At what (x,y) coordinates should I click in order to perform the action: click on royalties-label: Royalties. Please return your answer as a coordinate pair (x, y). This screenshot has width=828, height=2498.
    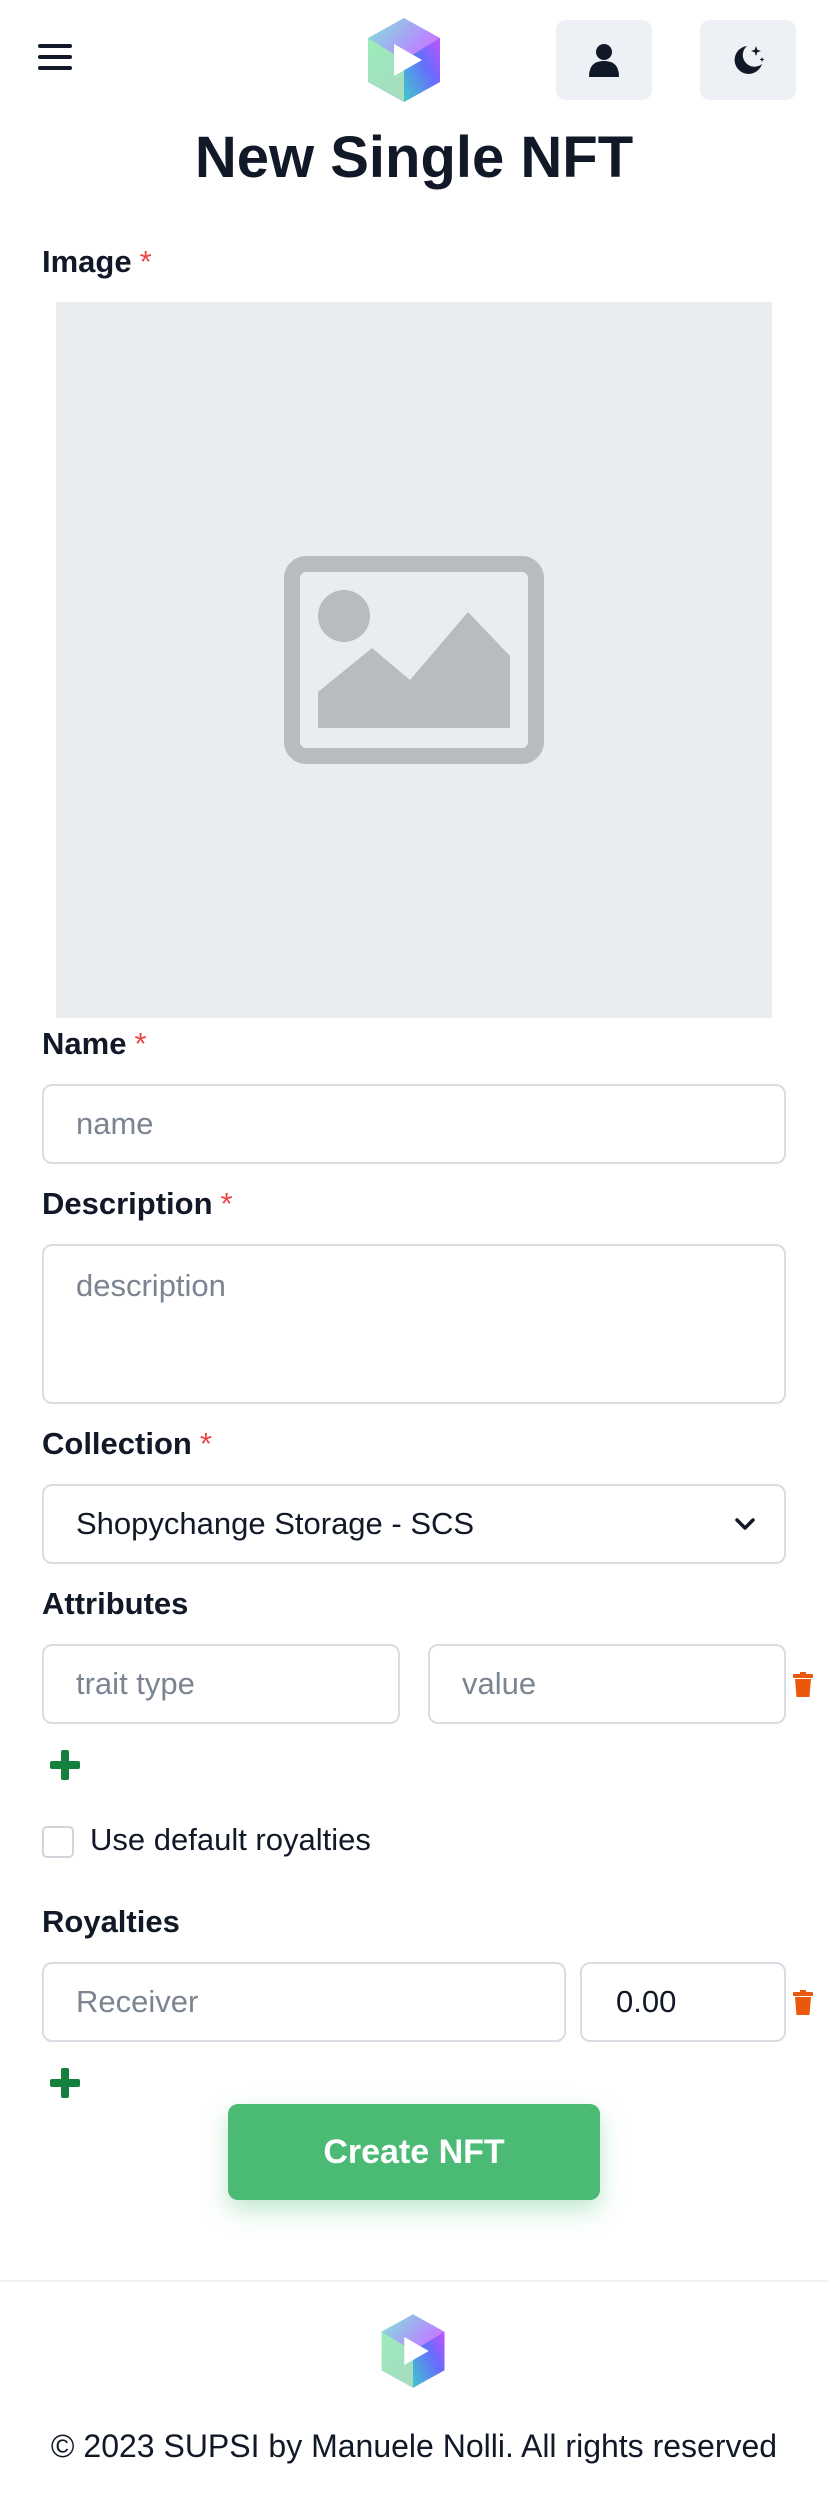
    Looking at the image, I should click on (111, 1921).